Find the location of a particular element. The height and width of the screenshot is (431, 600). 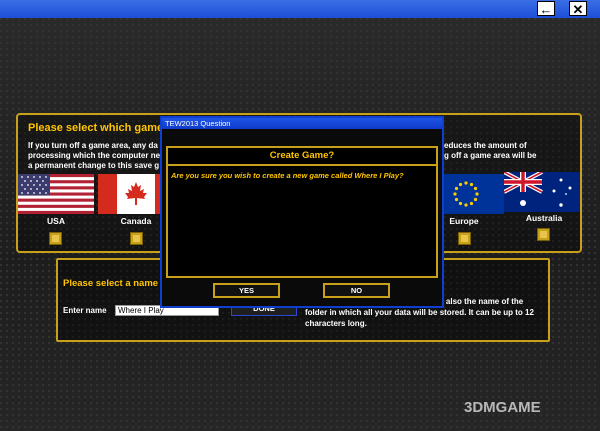

dialog-title: TEW2013 Question is located at coordinates (302, 123).